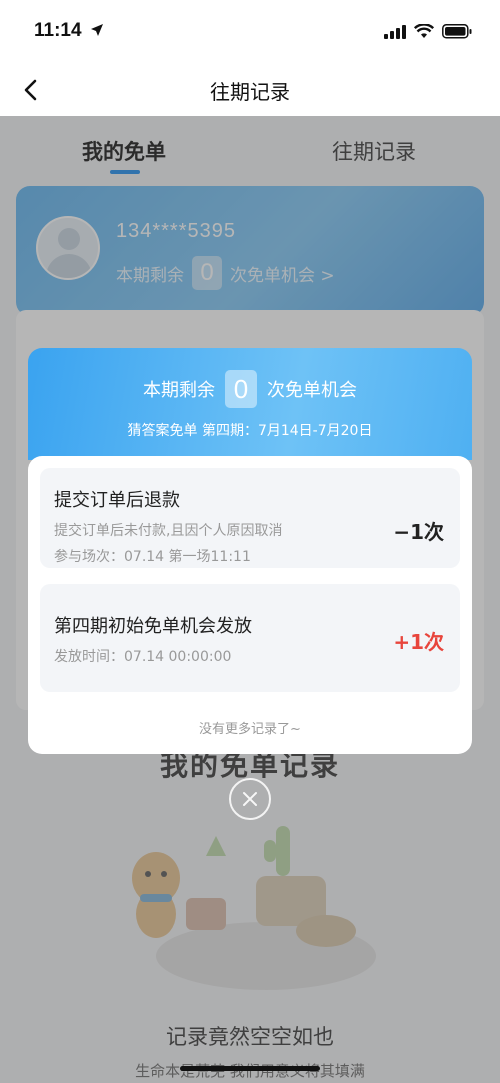  What do you see at coordinates (153, 626) in the screenshot?
I see `record-title: 第四期初始免单机会发放` at bounding box center [153, 626].